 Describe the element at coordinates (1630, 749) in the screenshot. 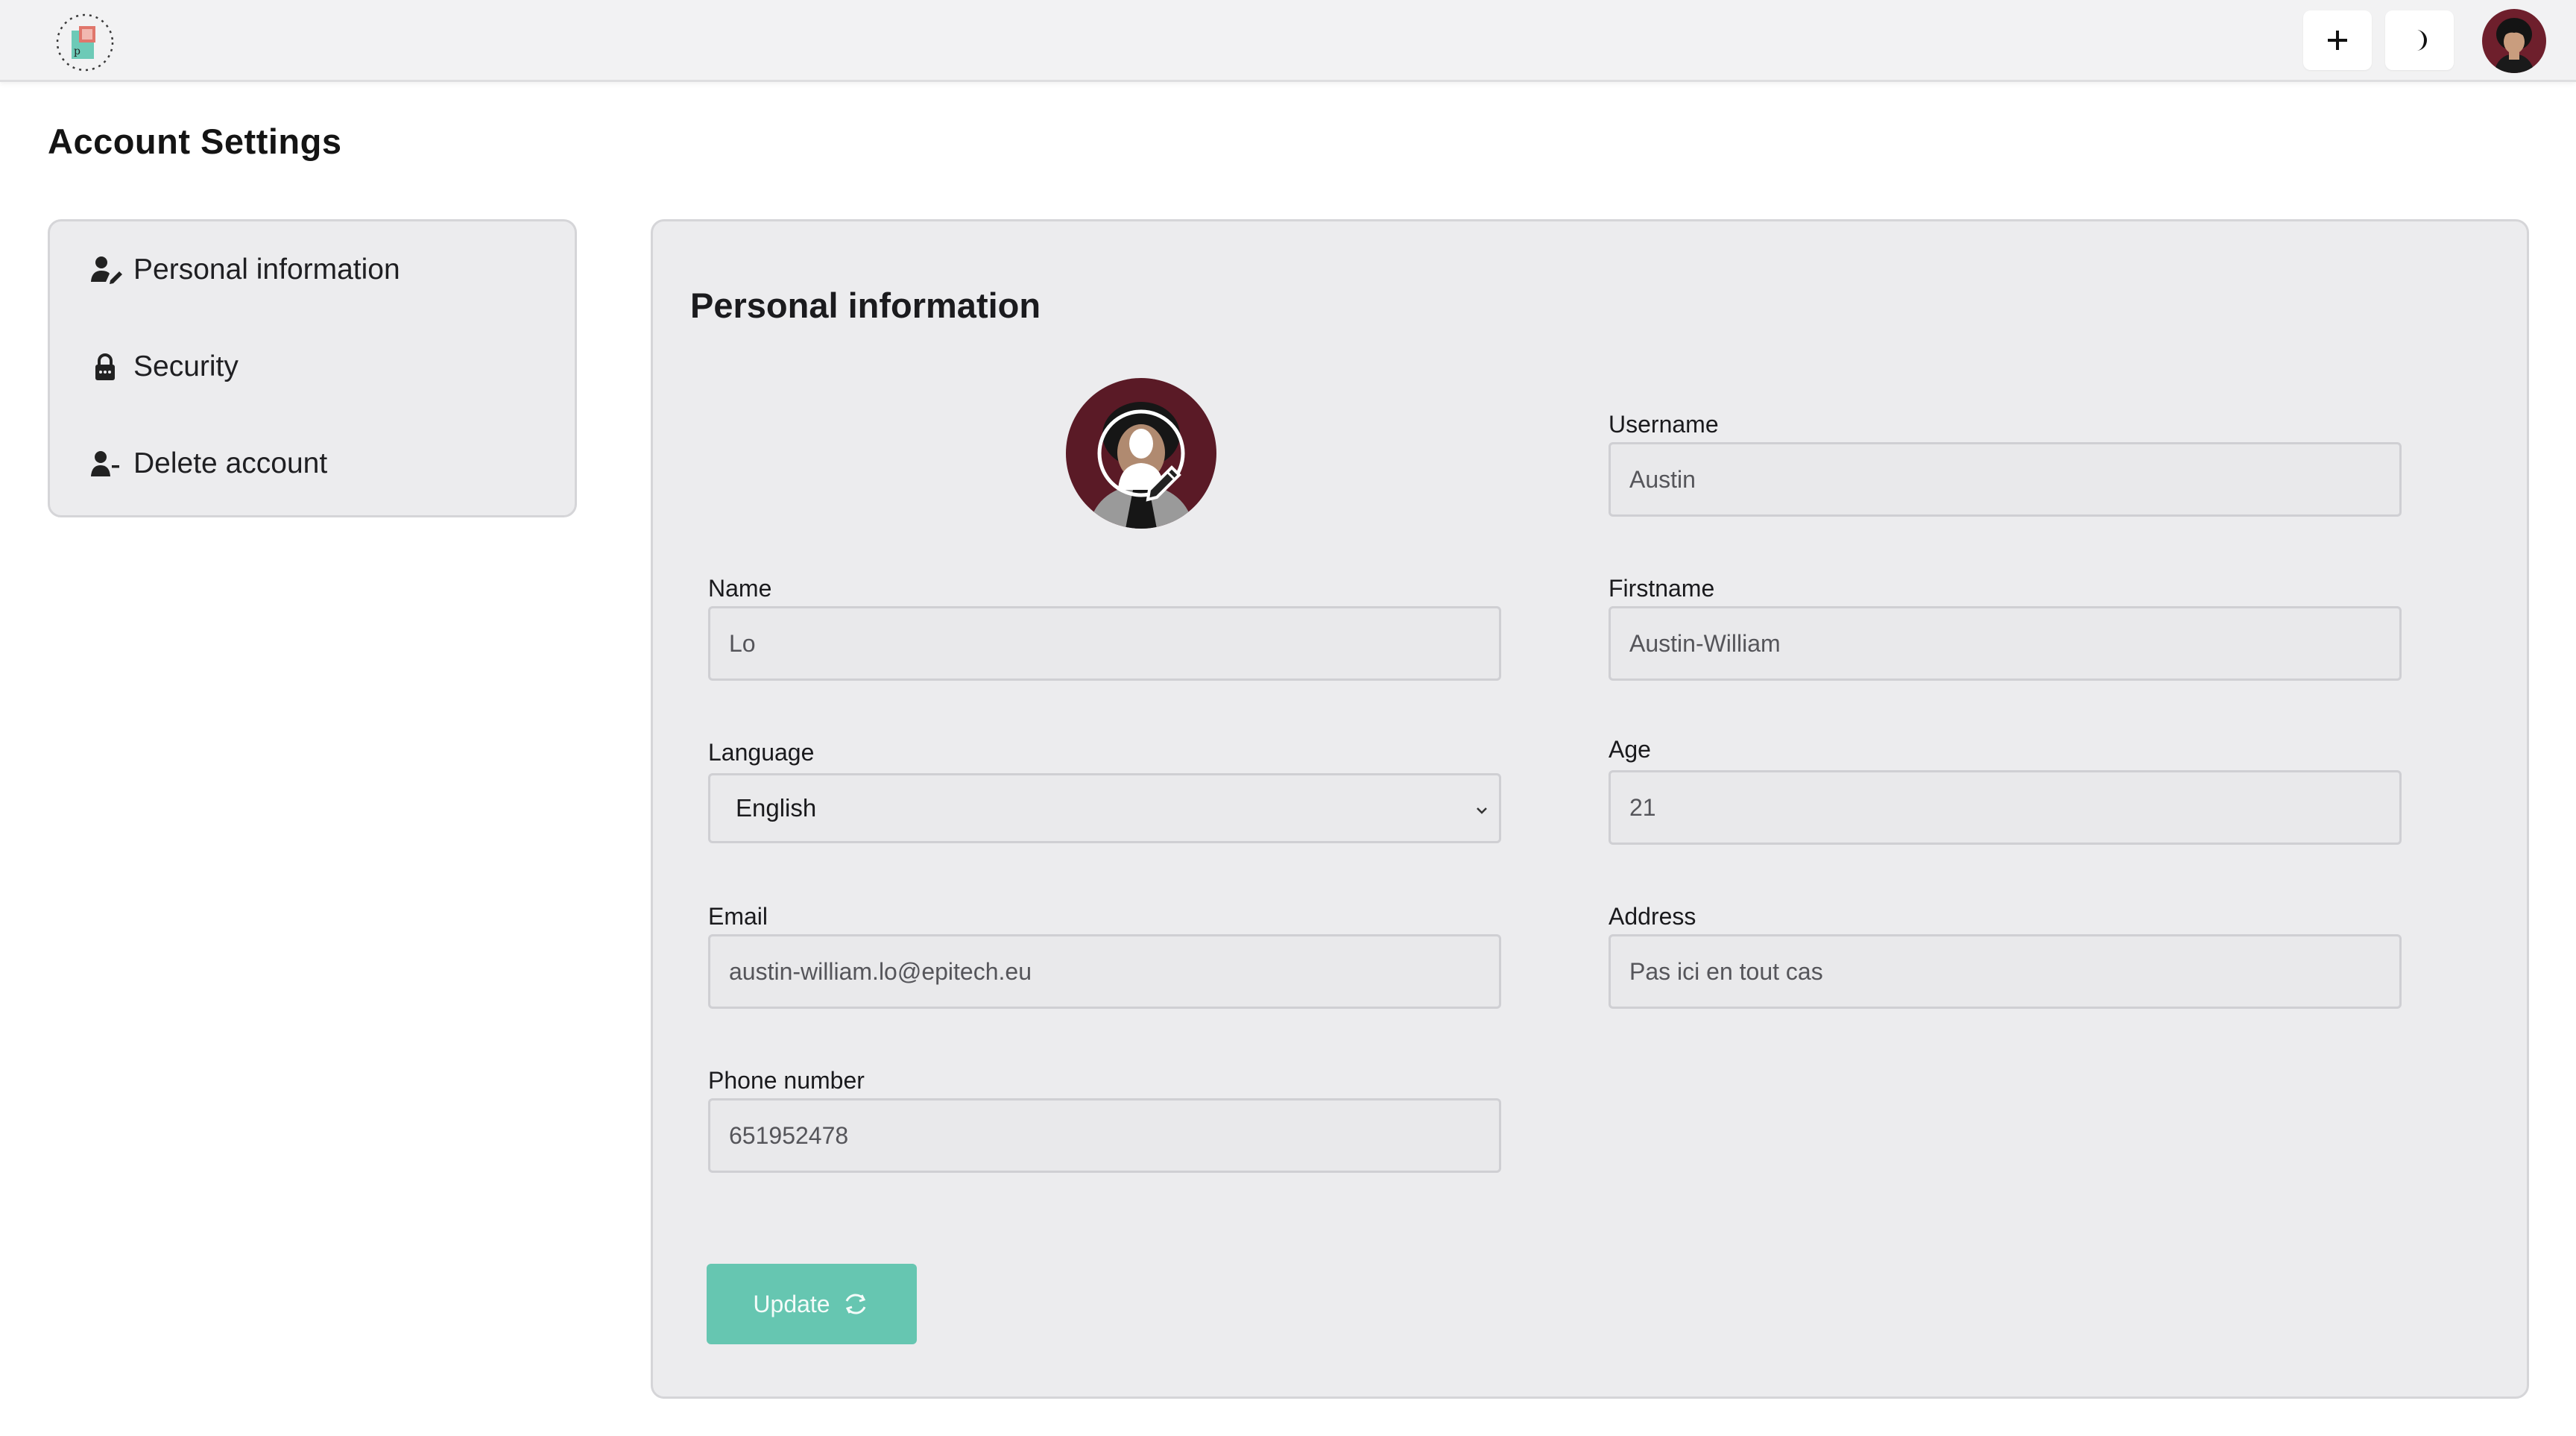

I see `age-label: Age` at that location.